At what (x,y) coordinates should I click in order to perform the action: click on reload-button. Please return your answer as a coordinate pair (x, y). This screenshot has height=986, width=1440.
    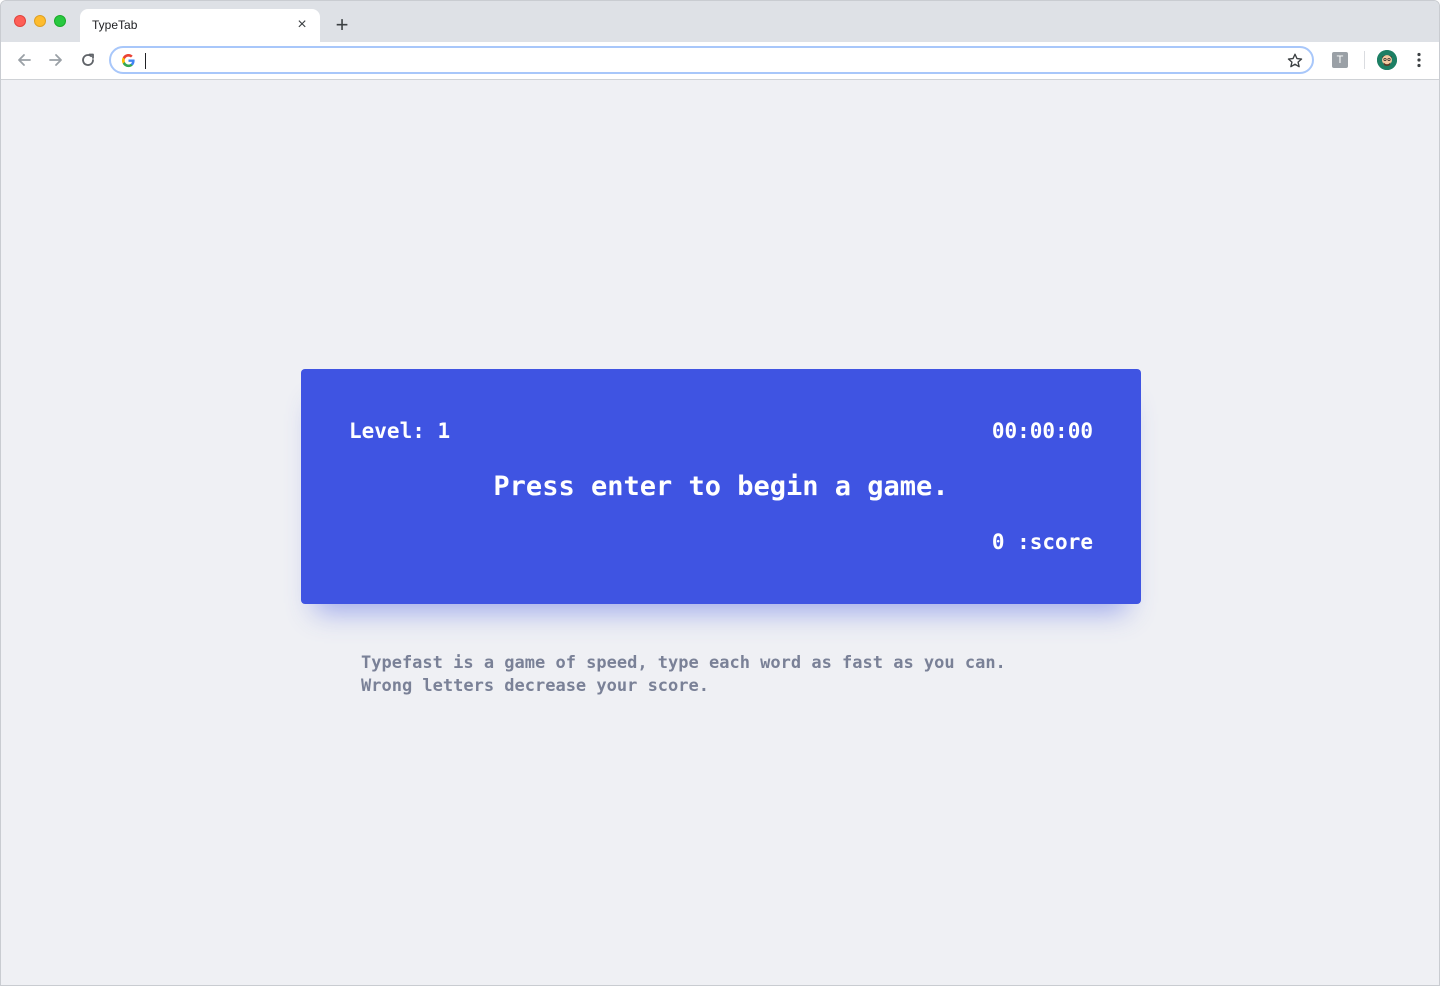
    Looking at the image, I should click on (88, 60).